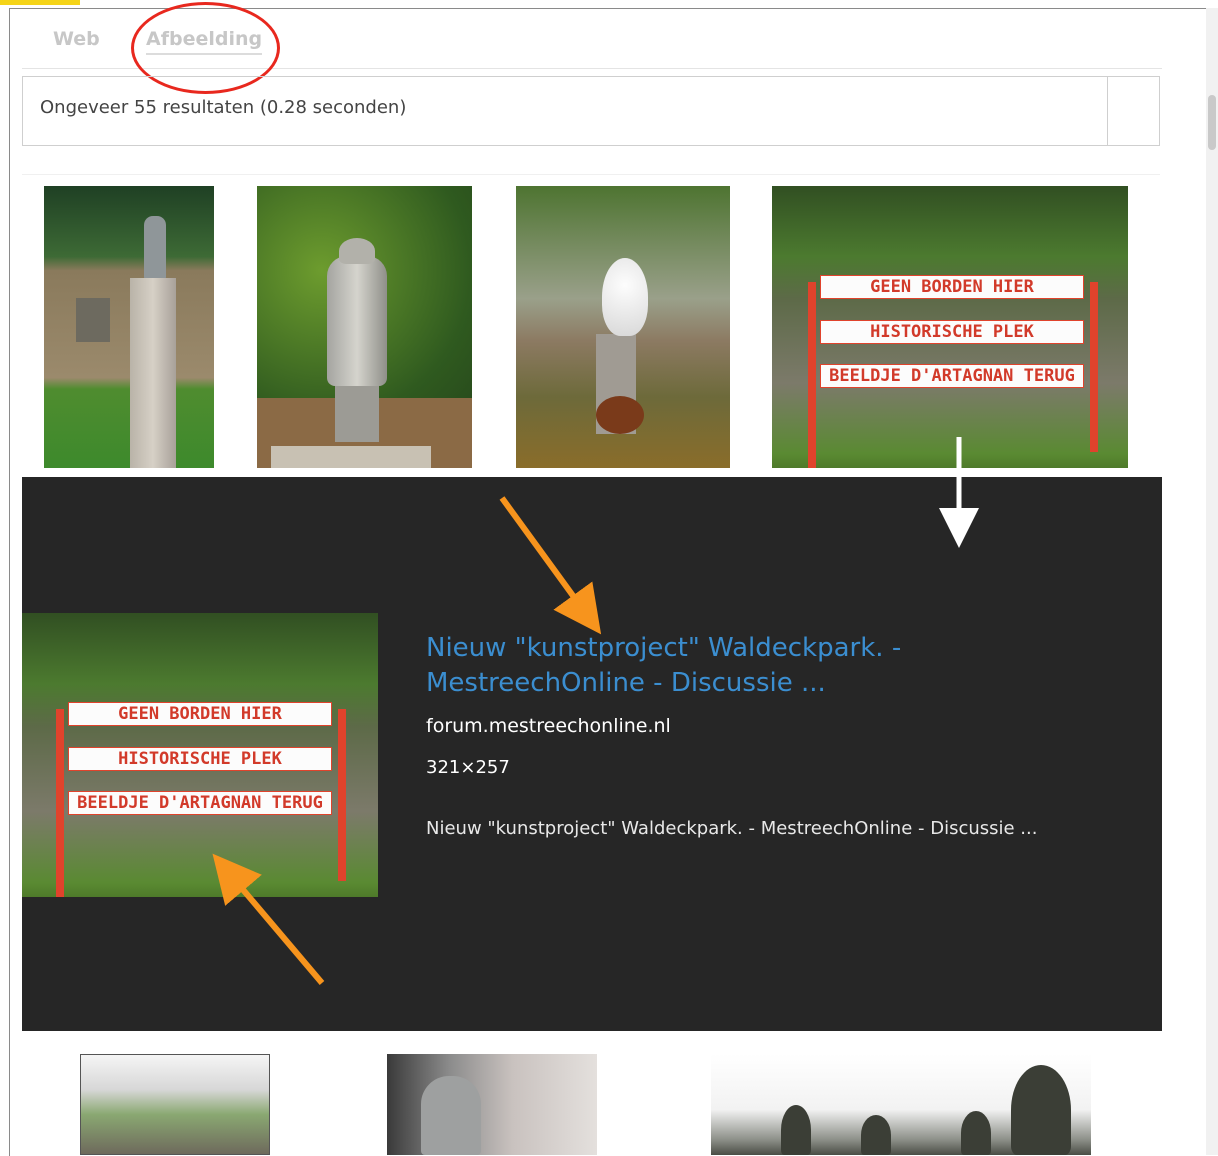  I want to click on scrollbar-thumb, so click(1212, 122).